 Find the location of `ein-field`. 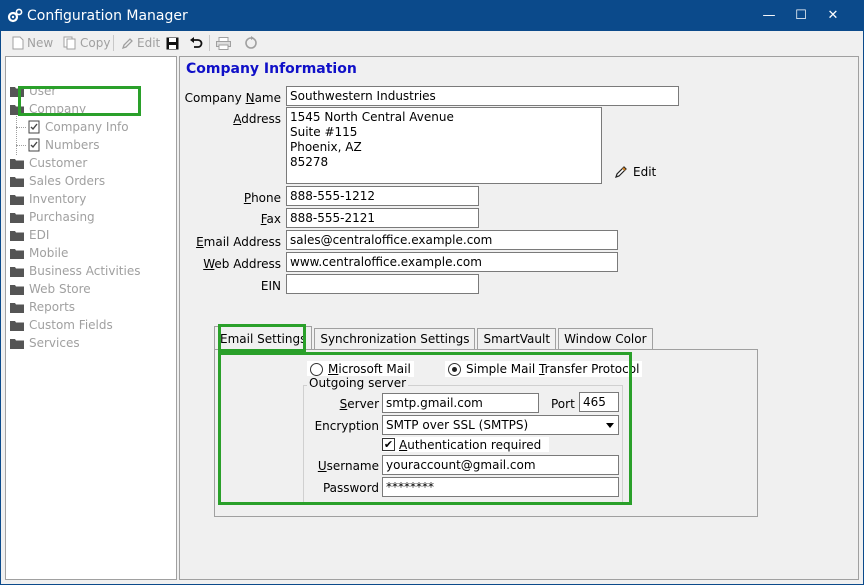

ein-field is located at coordinates (382, 284).